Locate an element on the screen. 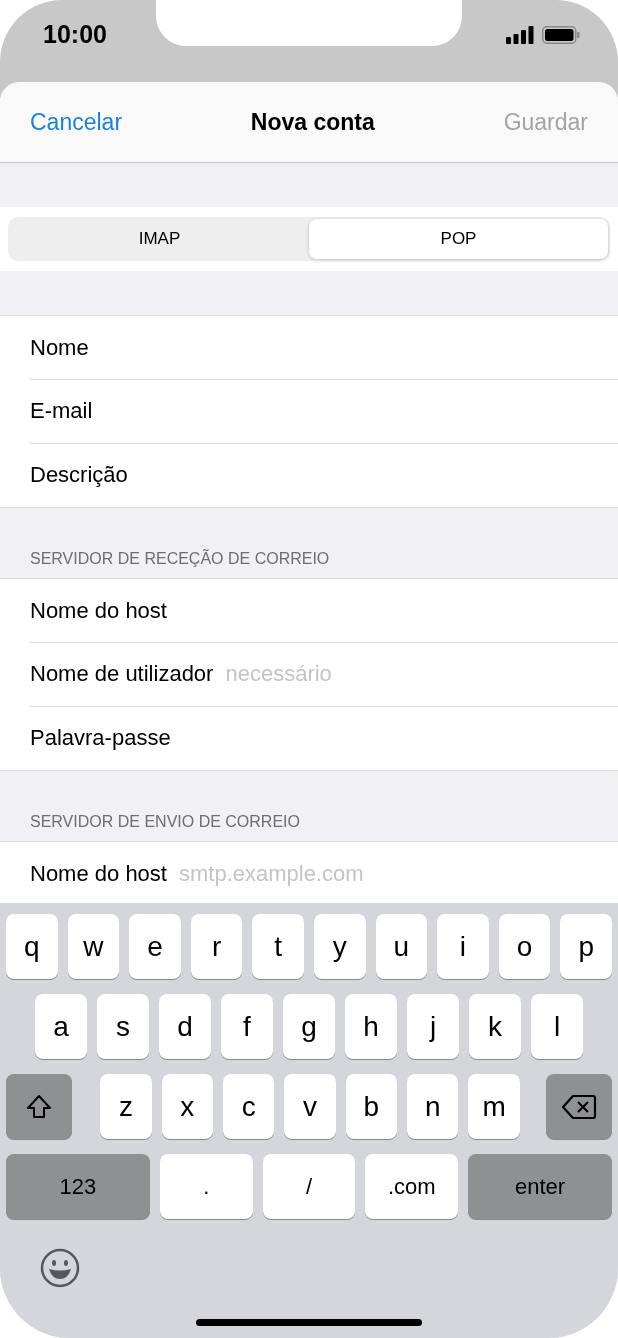  letter-key: j is located at coordinates (433, 1026).